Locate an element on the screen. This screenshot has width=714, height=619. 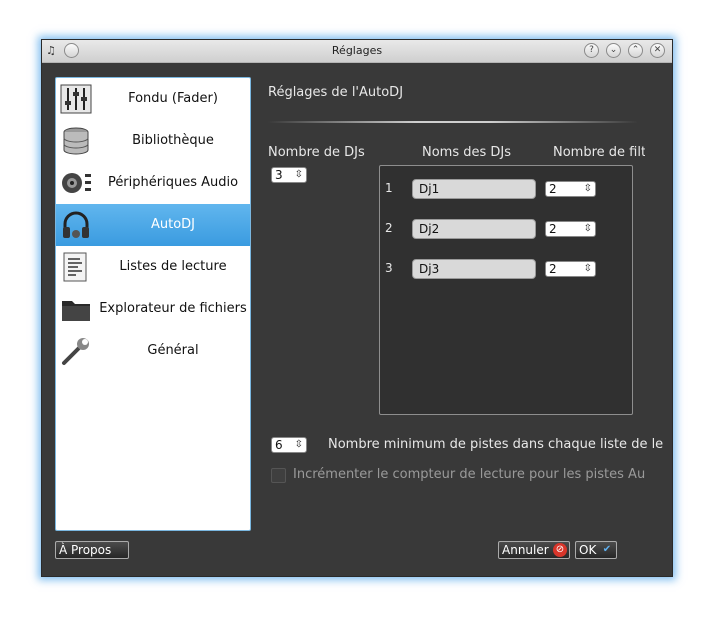
sidebar-item-general: Général is located at coordinates (153, 351).